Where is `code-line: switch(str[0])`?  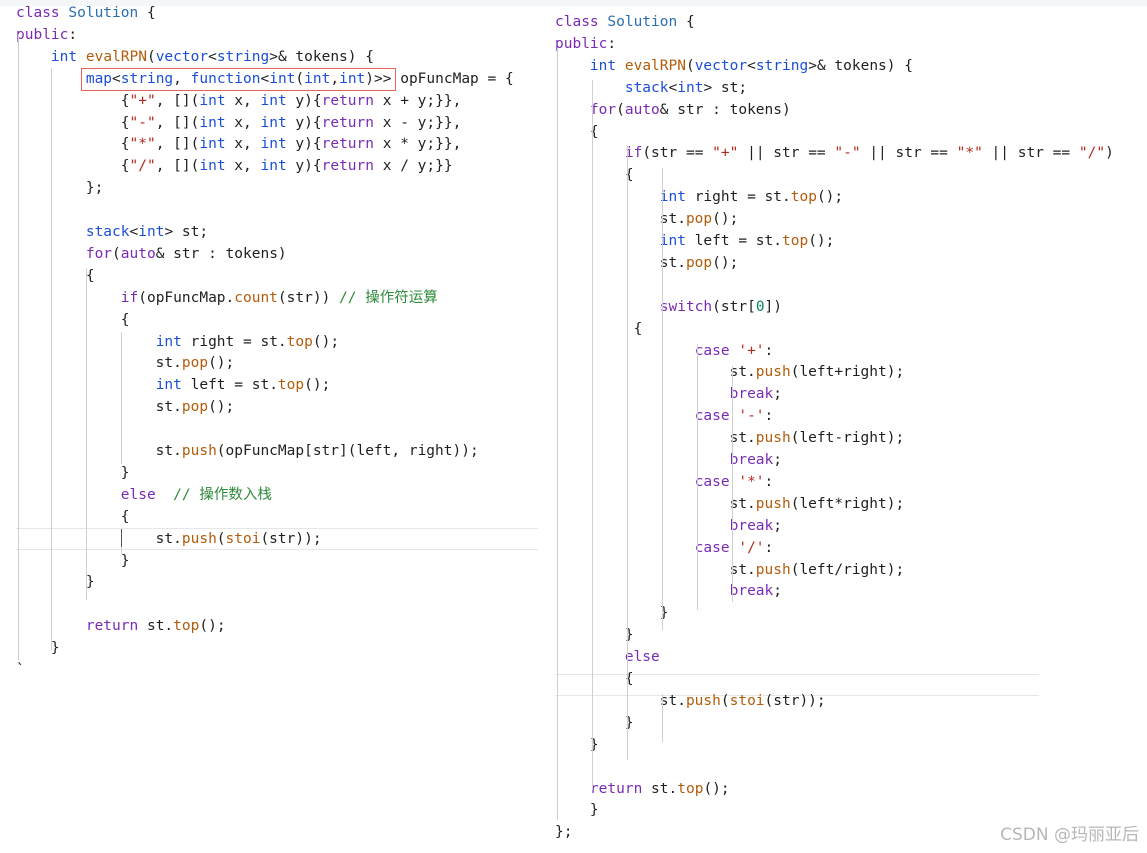 code-line: switch(str[0]) is located at coordinates (668, 307).